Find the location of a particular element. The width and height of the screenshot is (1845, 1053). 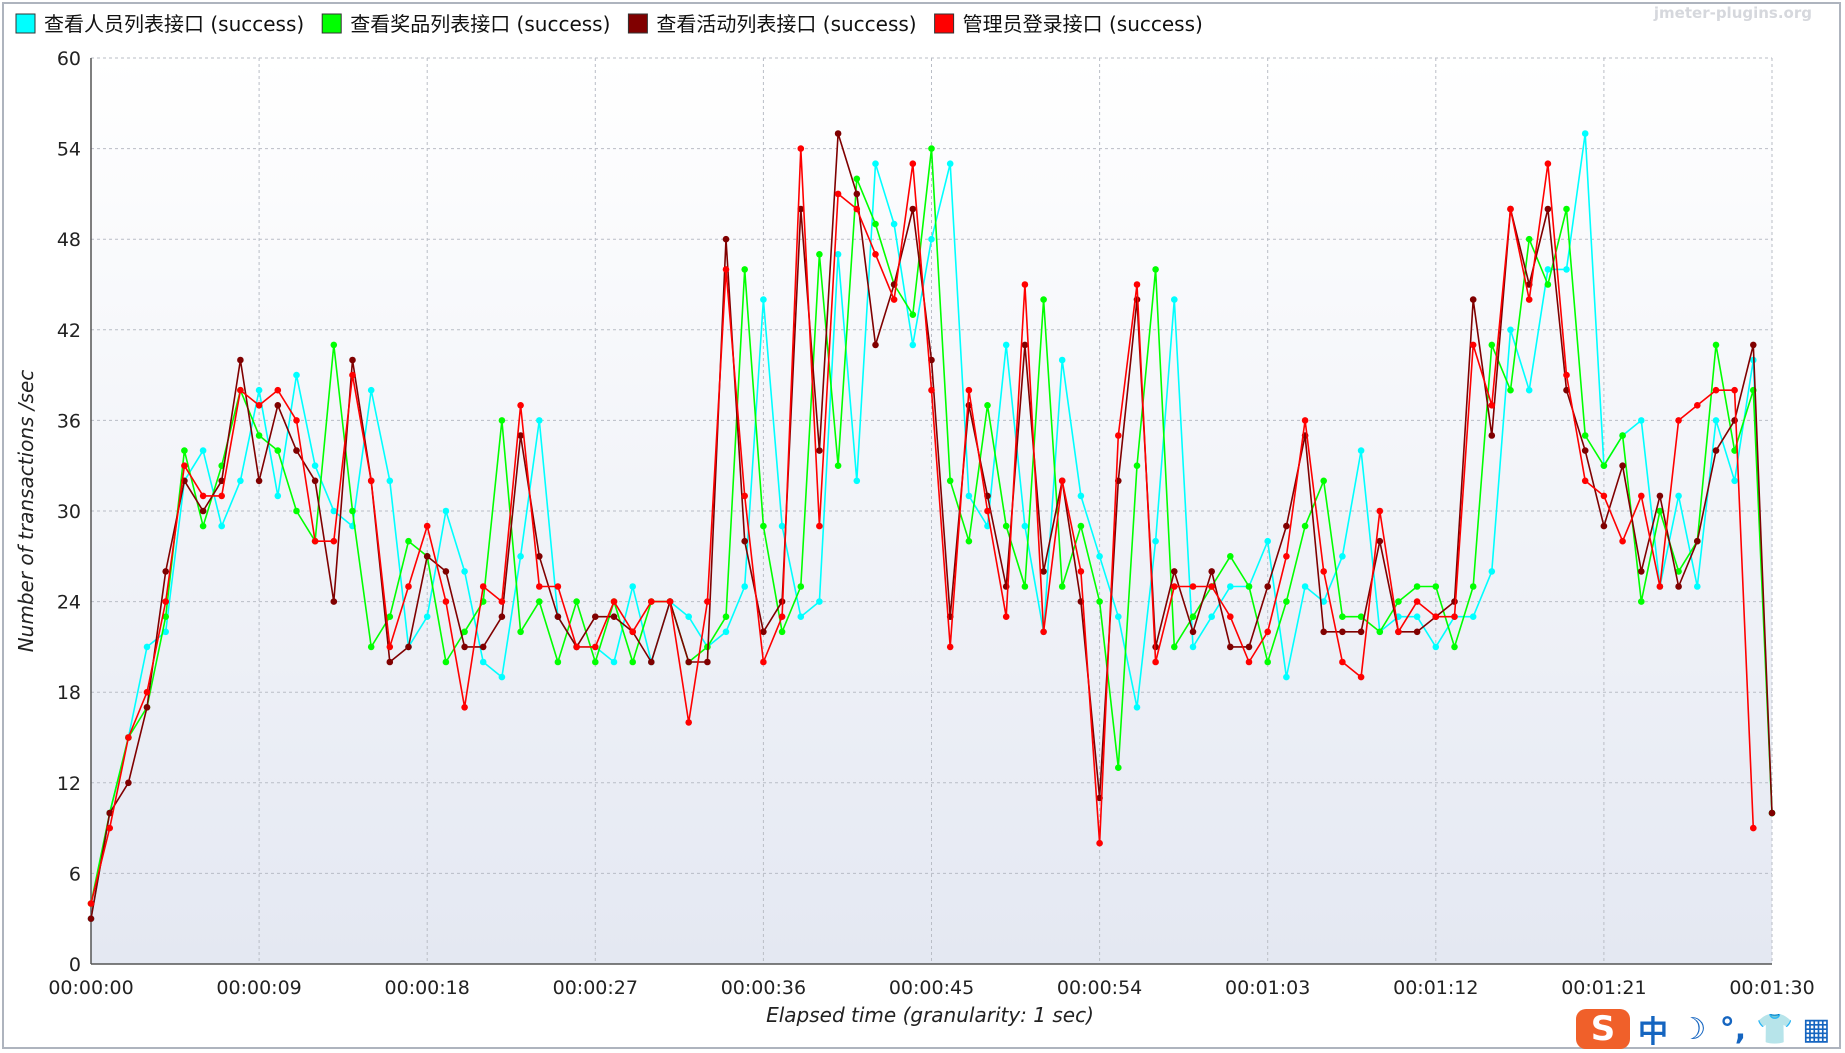

legend-label: 查看人员列表接口 (success) is located at coordinates (174, 24).